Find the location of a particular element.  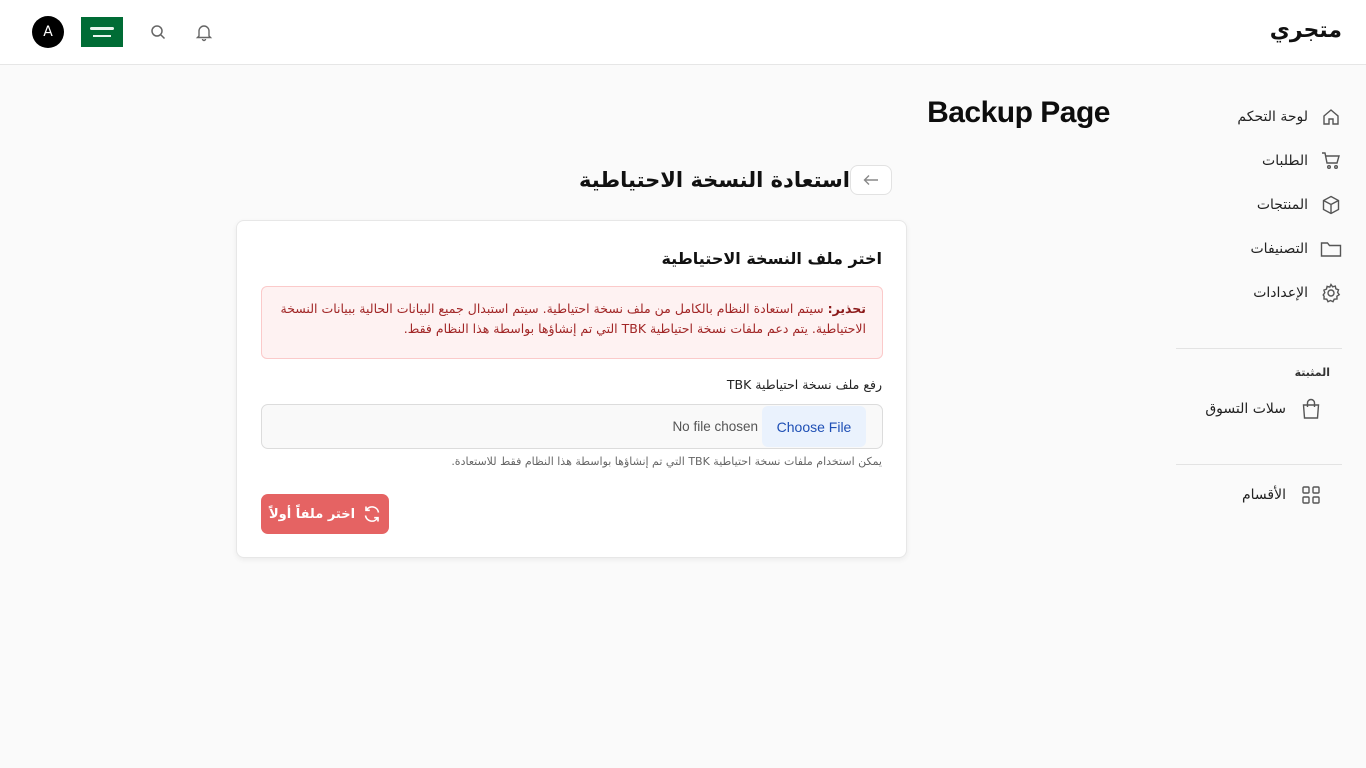

gear-icon is located at coordinates (1331, 293).